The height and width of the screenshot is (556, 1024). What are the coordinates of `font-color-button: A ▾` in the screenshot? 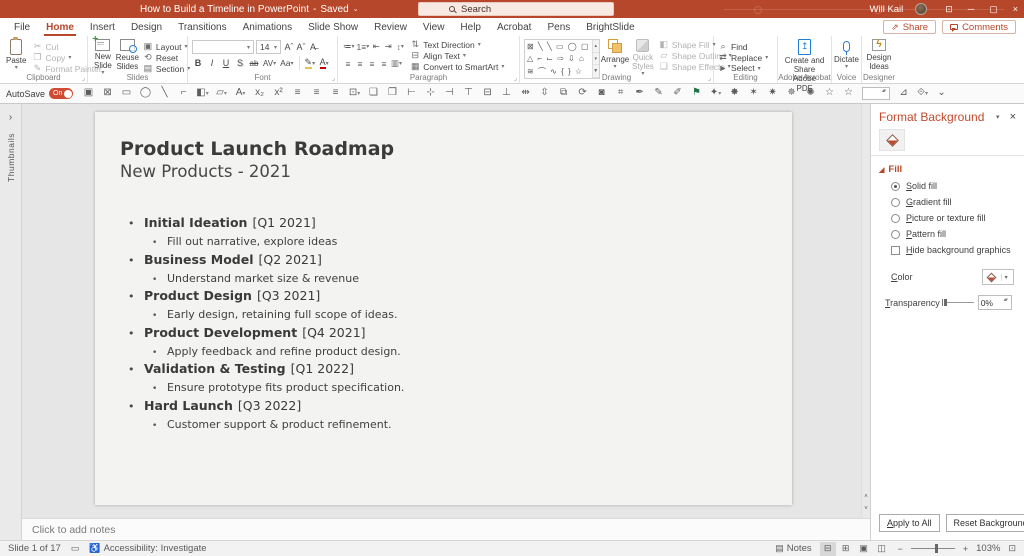 It's located at (324, 63).